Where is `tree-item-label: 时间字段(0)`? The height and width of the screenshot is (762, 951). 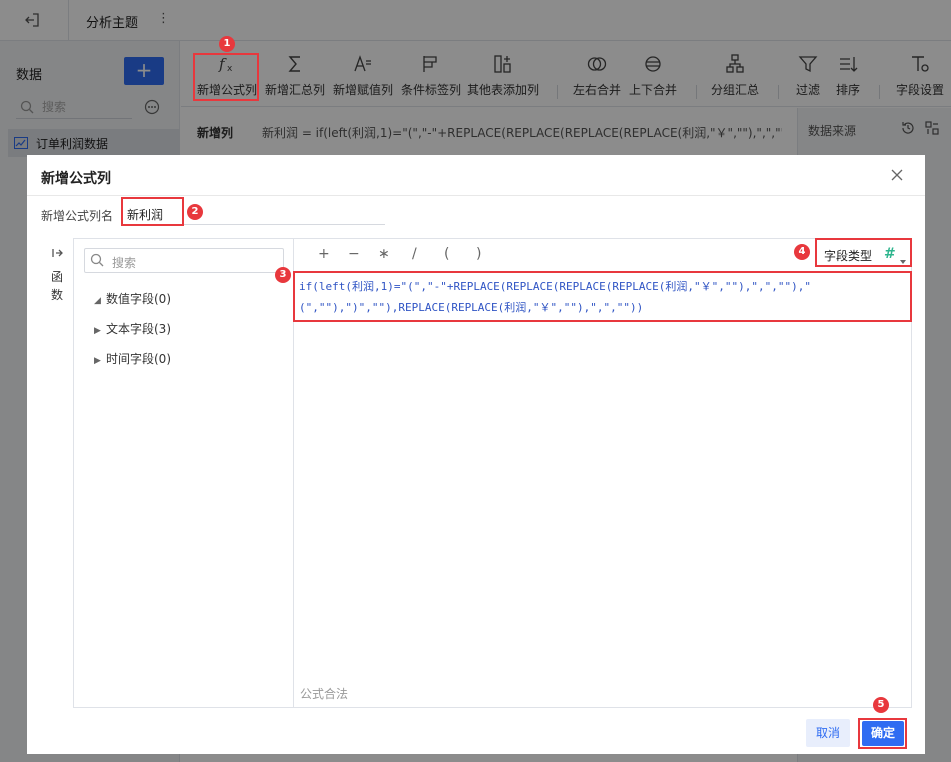 tree-item-label: 时间字段(0) is located at coordinates (138, 359).